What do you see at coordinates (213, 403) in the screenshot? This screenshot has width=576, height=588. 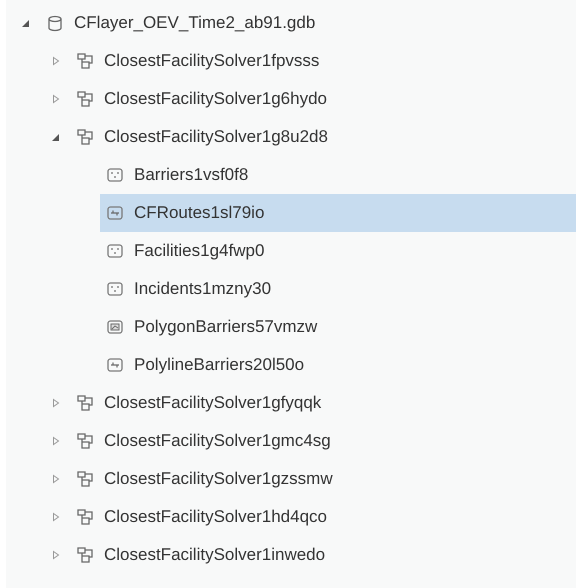 I see `item-label: ClosestFacilitySolver1gfyqqk` at bounding box center [213, 403].